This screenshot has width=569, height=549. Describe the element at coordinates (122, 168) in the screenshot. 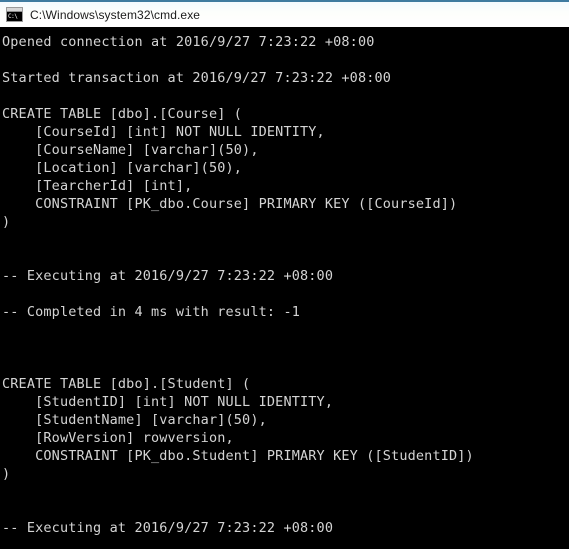

I see `console-line: [Location] [varchar](50),` at that location.